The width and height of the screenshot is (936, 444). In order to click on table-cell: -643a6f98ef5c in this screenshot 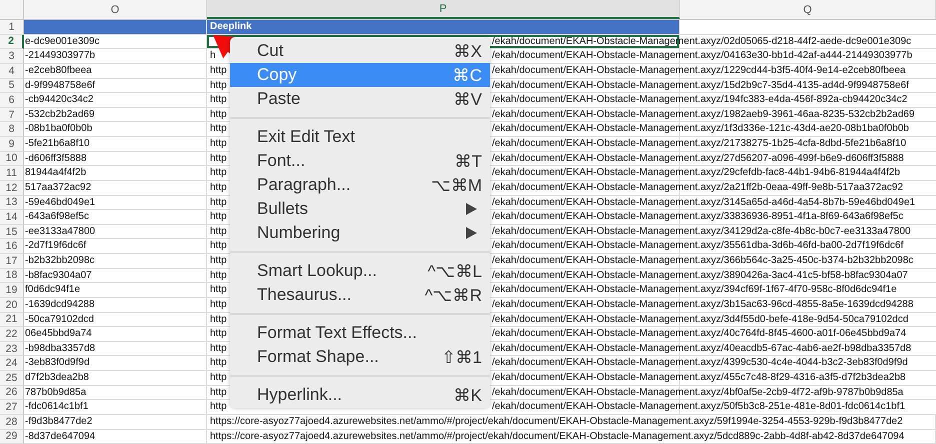, I will do `click(115, 217)`.